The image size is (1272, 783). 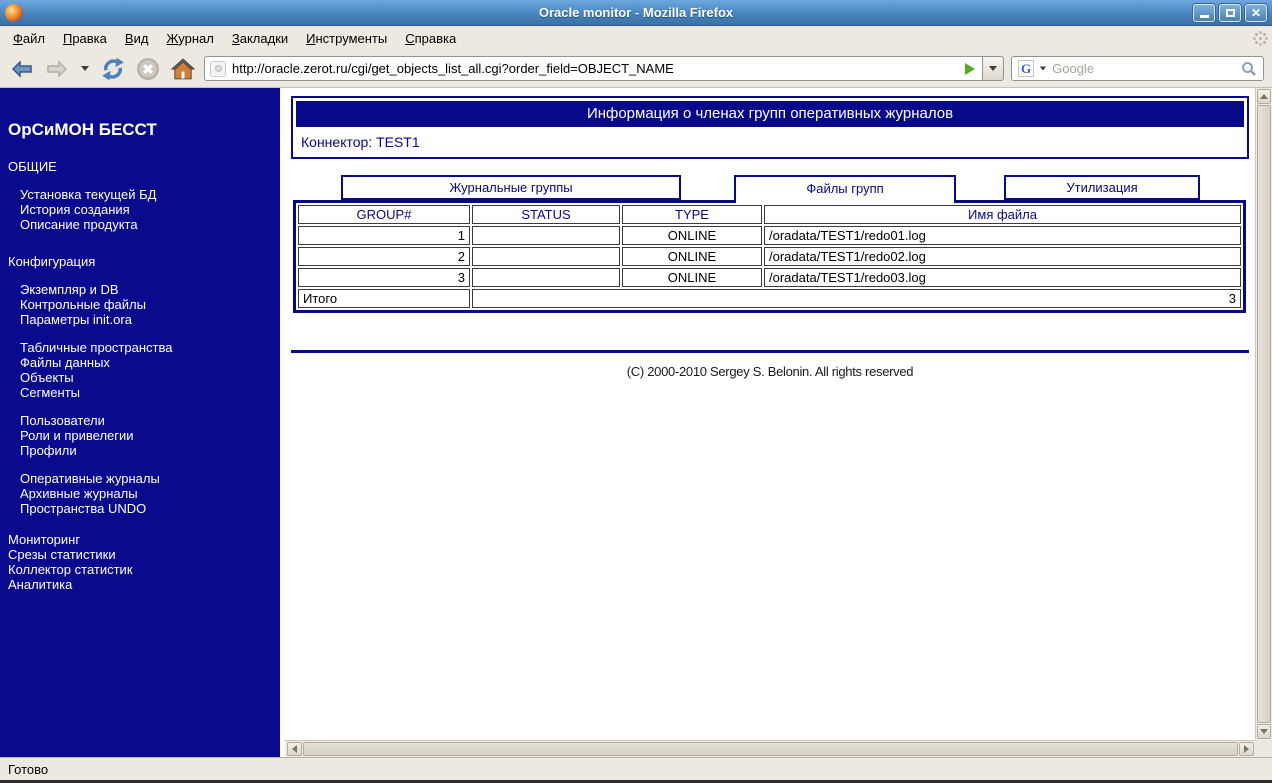 What do you see at coordinates (636, 13) in the screenshot?
I see `window-titlebar: Oracle monitor - Mozilla Firefox ✕` at bounding box center [636, 13].